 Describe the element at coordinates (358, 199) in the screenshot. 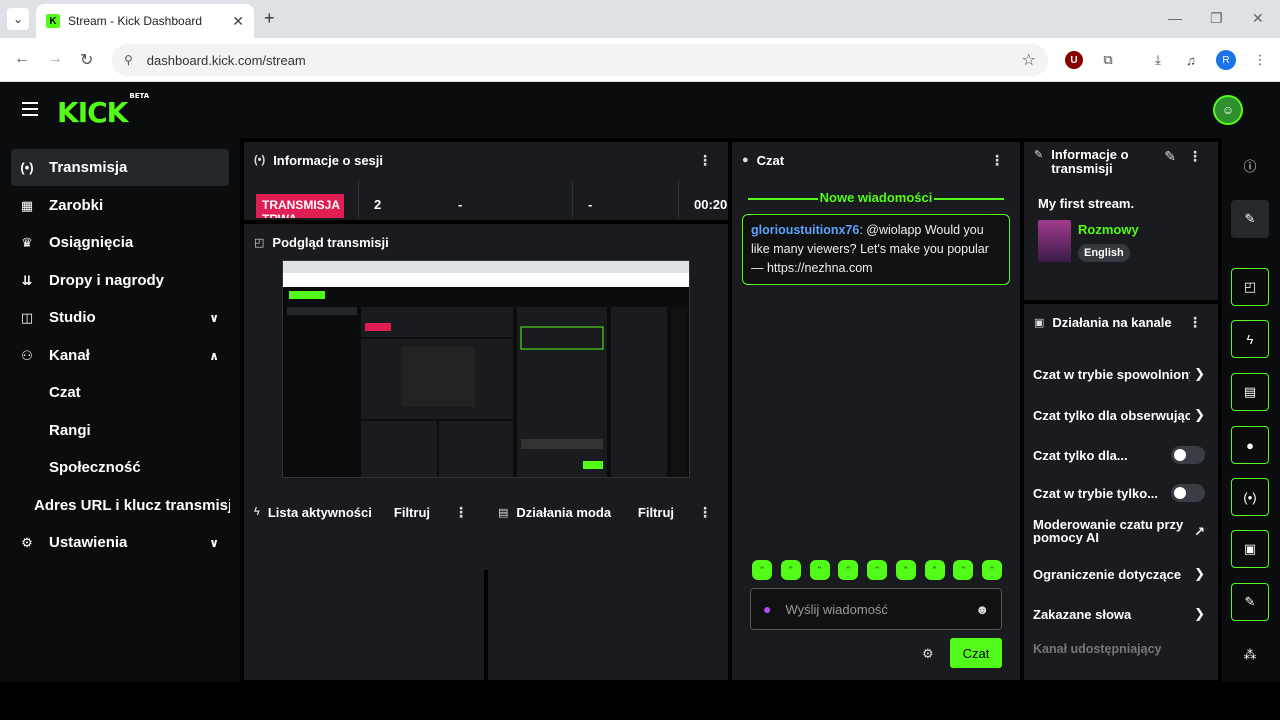

I see `divider` at that location.